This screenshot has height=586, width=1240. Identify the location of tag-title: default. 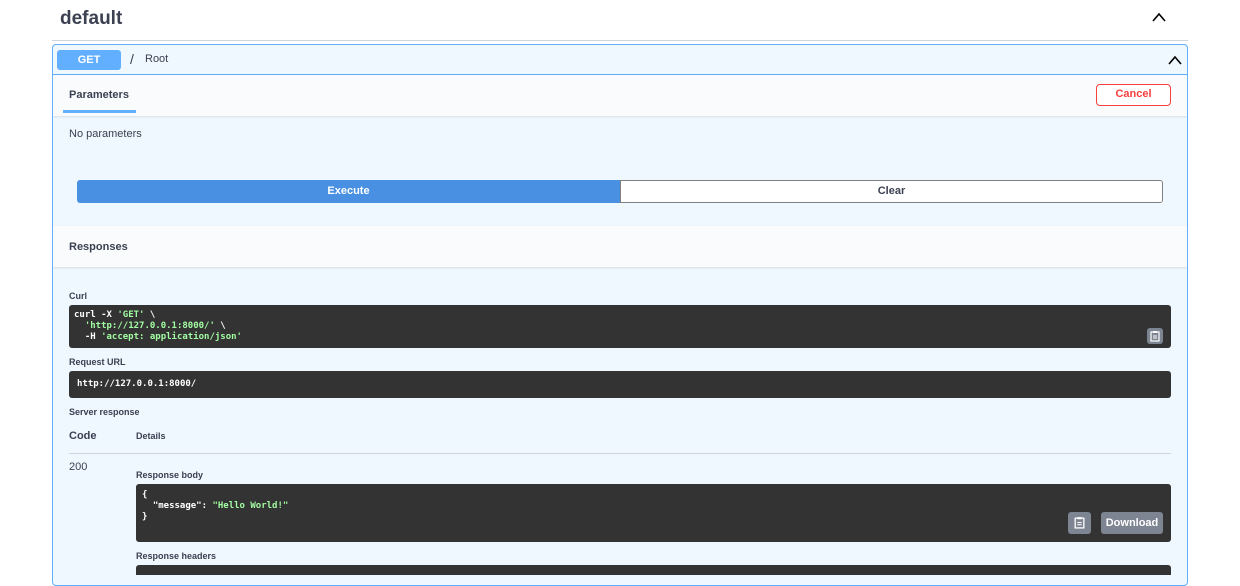
(91, 18).